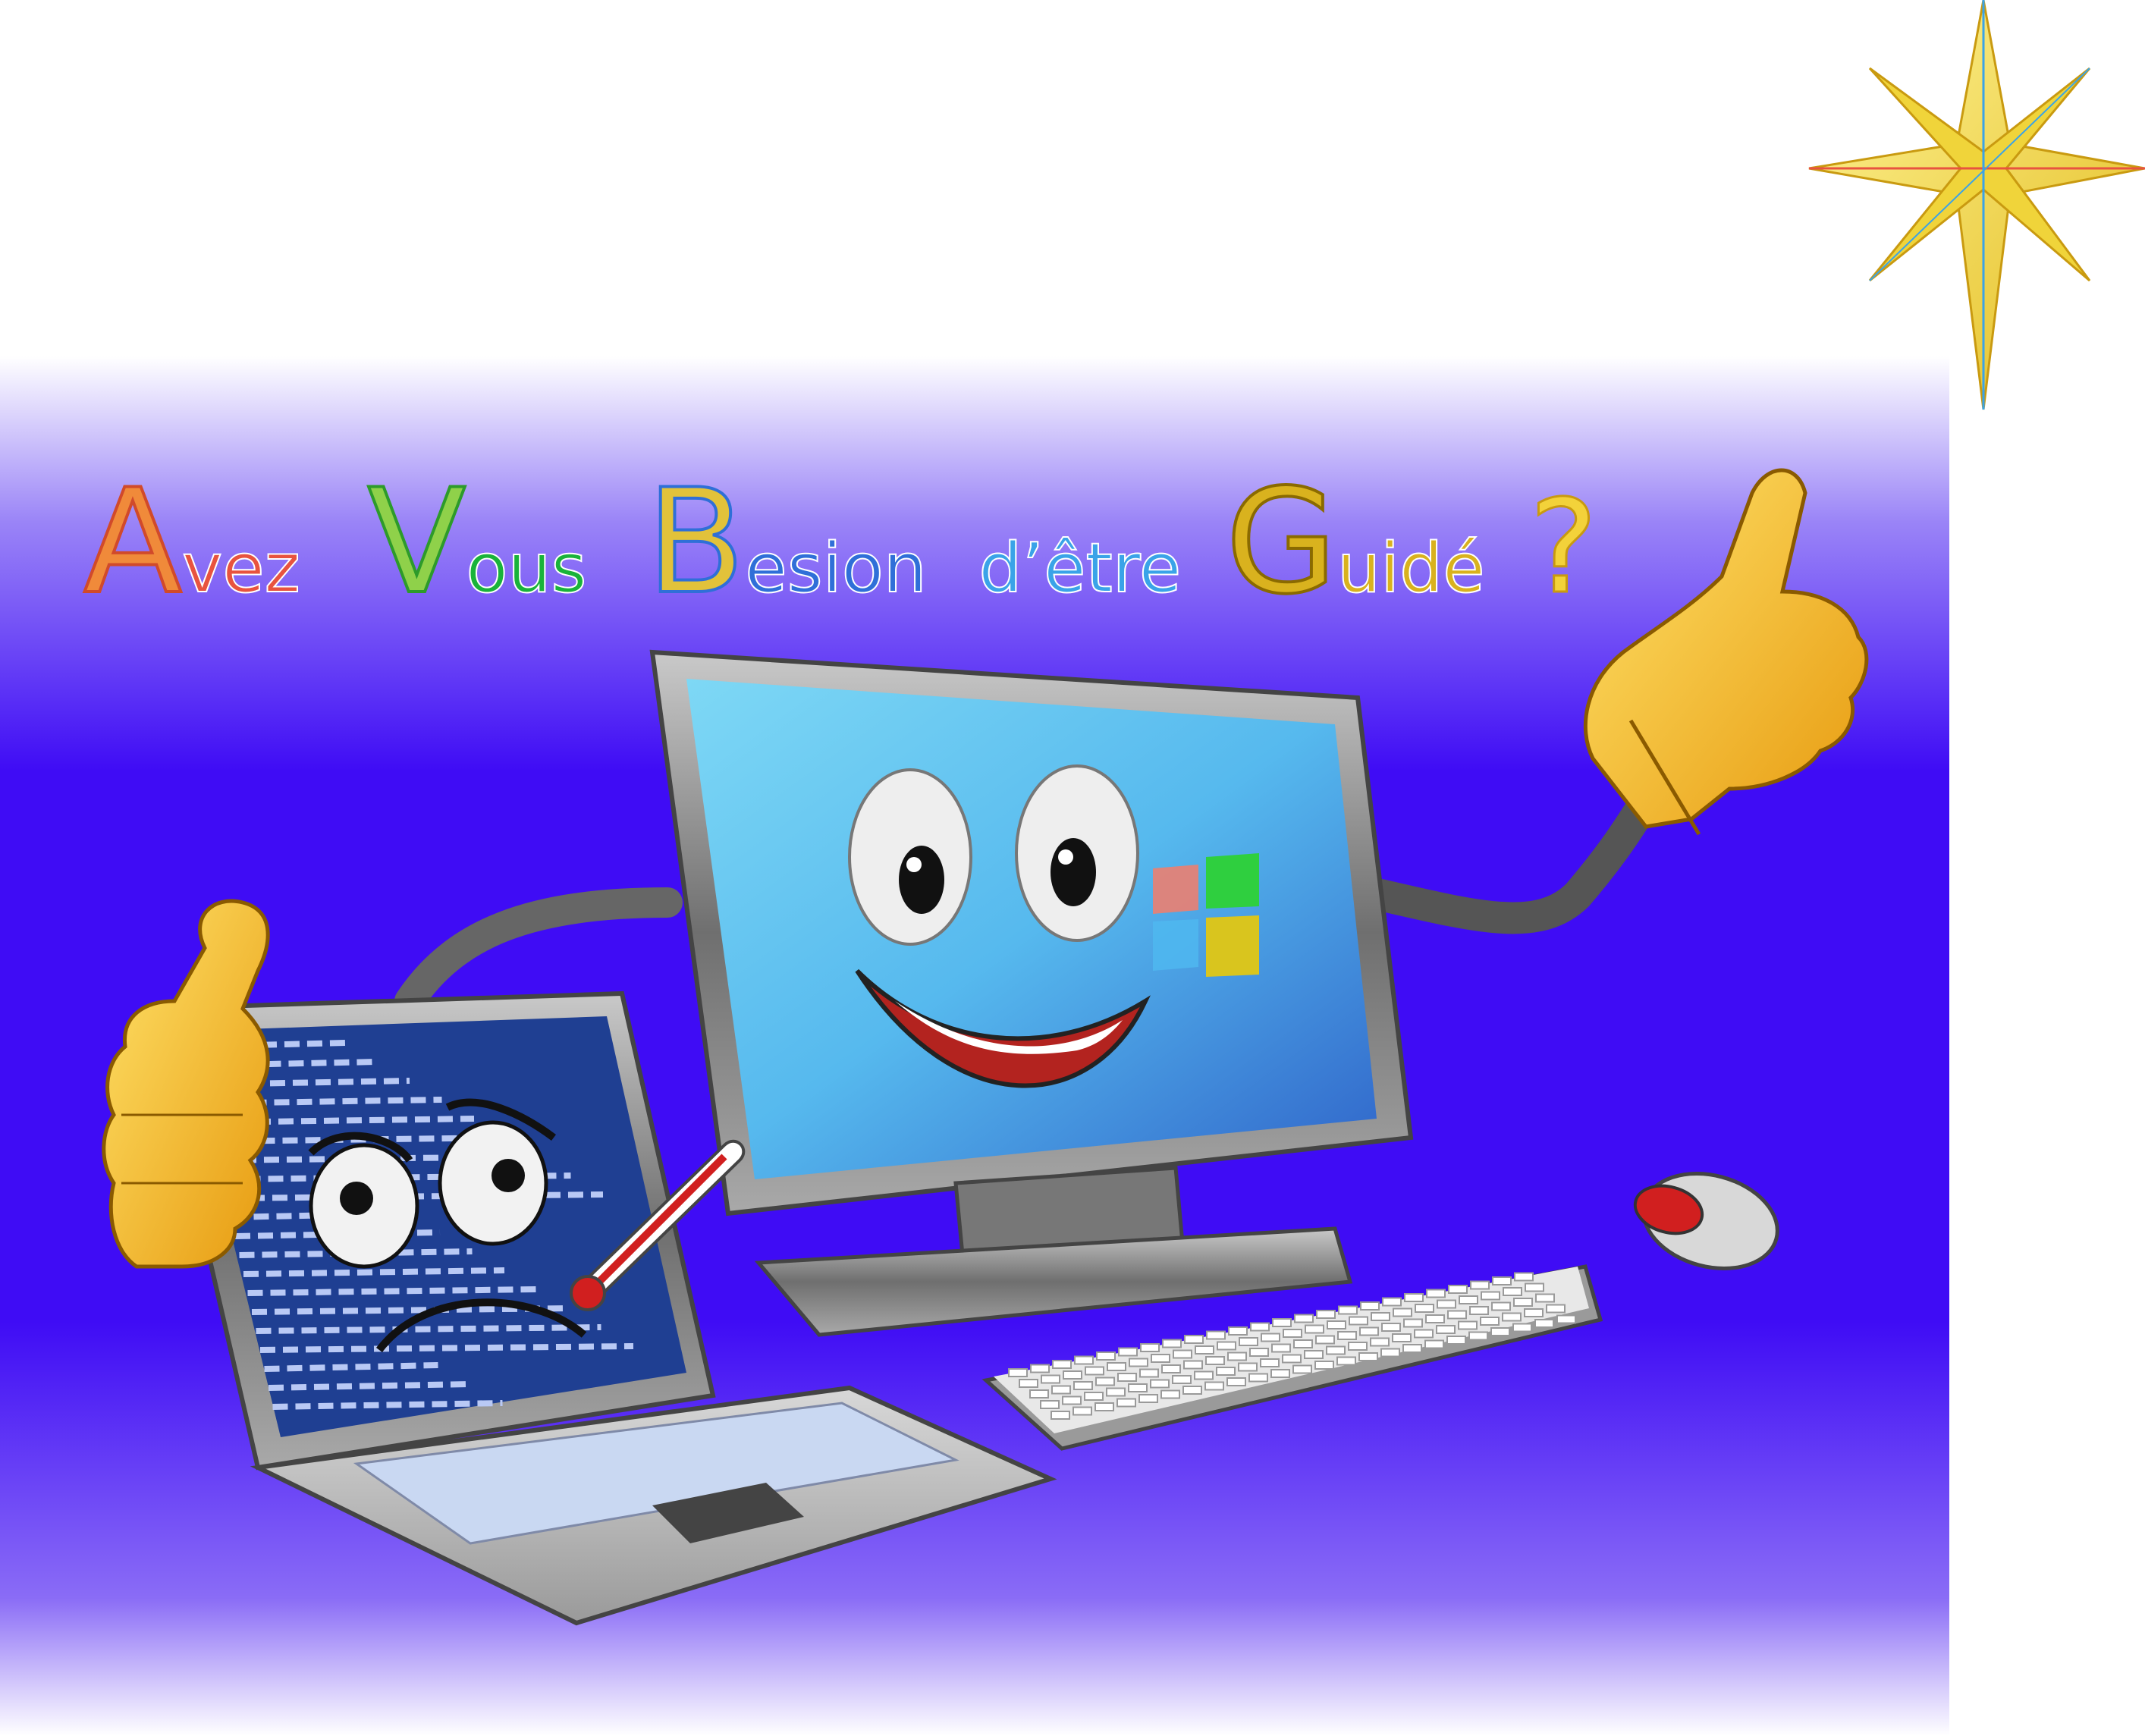  Describe the element at coordinates (835, 568) in the screenshot. I see `headline-word-3-rest: esion` at that location.